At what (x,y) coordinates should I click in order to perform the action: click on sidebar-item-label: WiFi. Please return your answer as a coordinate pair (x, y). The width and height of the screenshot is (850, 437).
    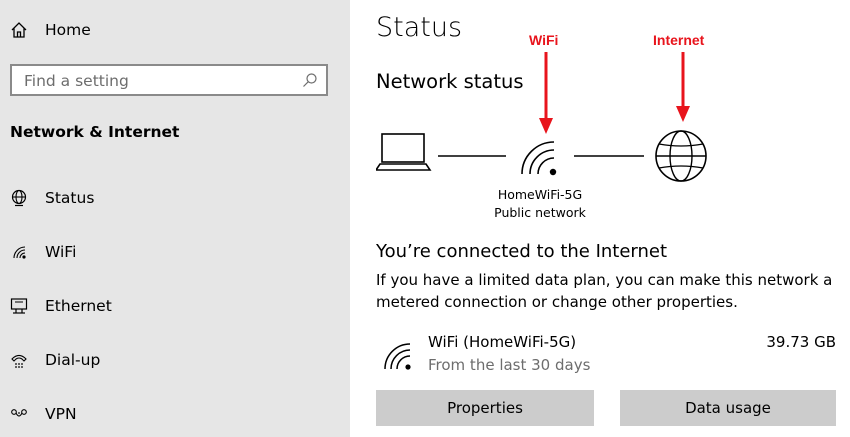
    Looking at the image, I should click on (61, 252).